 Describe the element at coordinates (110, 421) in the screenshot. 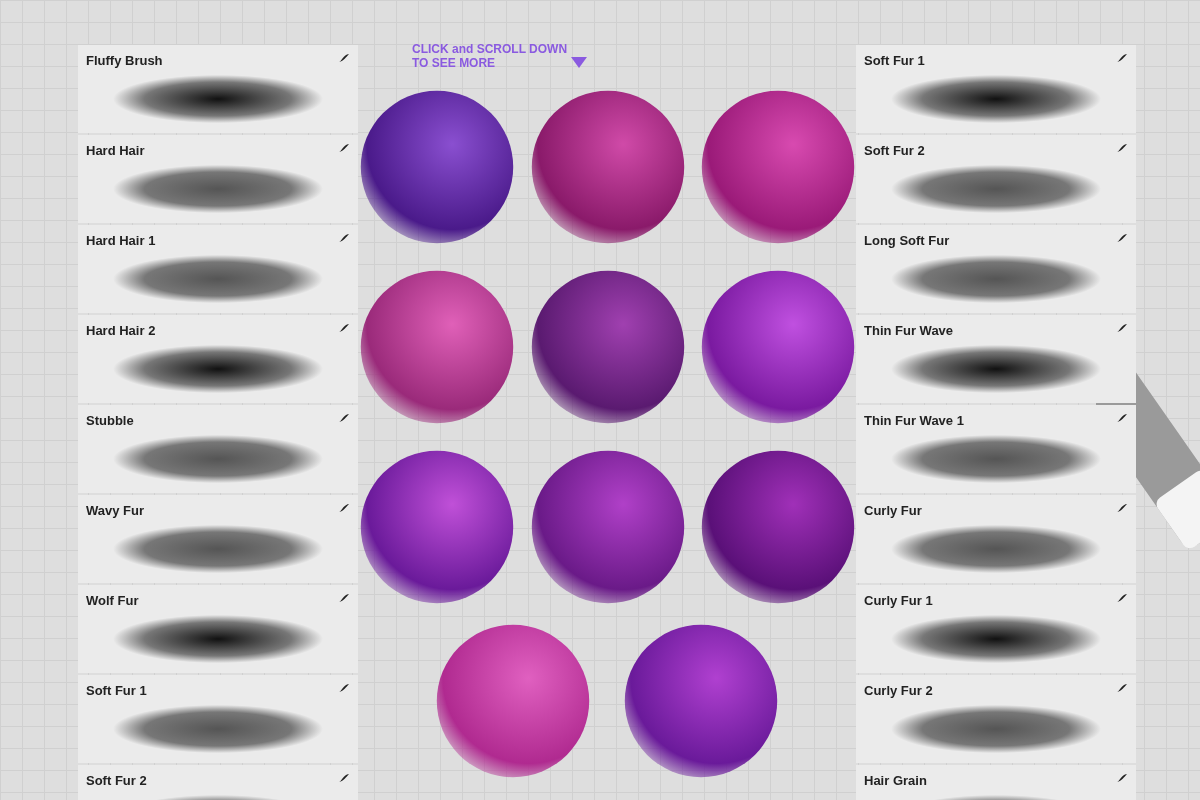

I see `brush-name: Stubble` at that location.